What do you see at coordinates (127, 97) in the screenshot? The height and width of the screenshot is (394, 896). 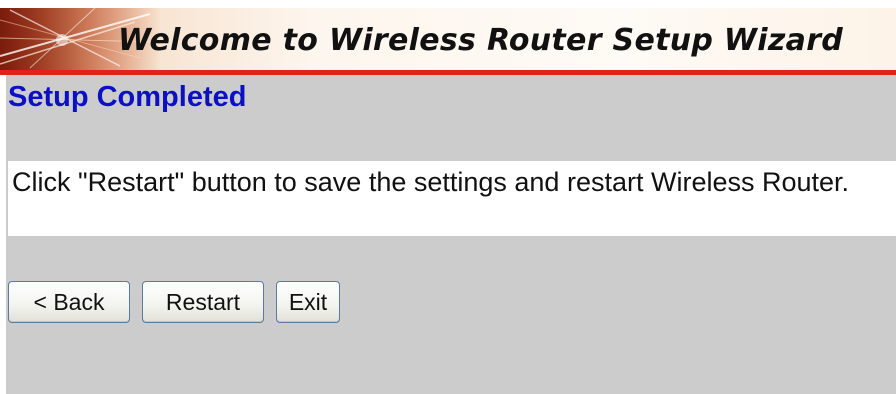 I see `page-title: Setup Completed` at bounding box center [127, 97].